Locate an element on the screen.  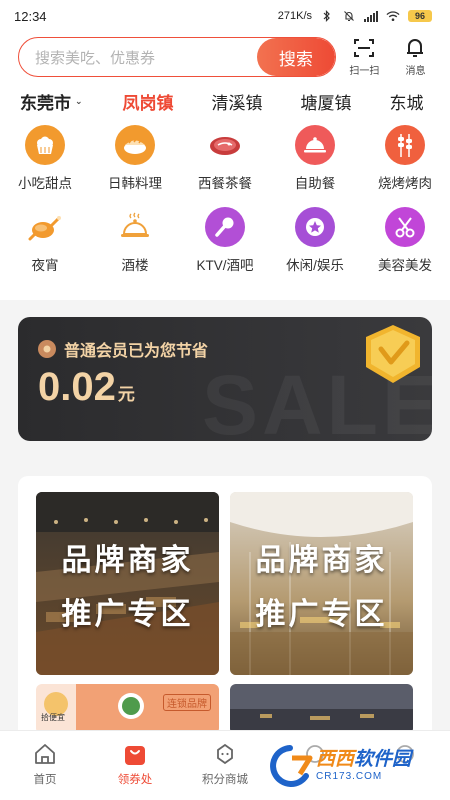
cloche-icon is located at coordinates (315, 145).